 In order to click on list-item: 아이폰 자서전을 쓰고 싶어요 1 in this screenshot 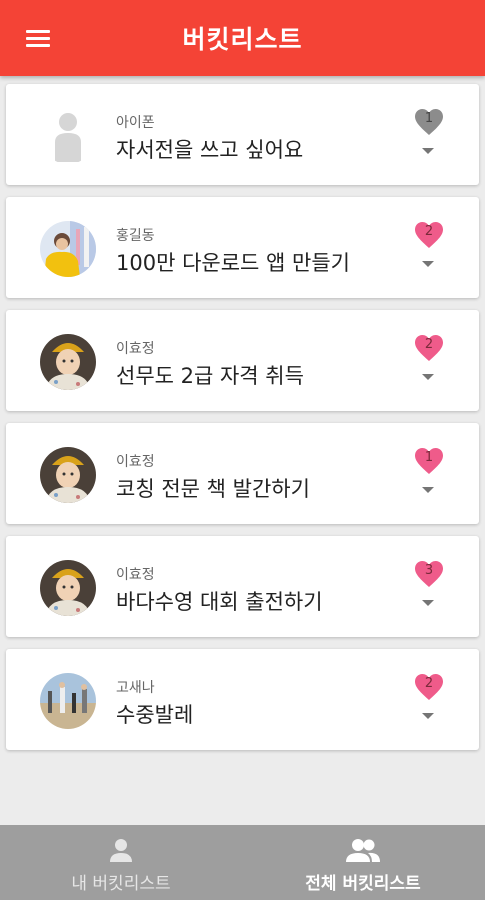, I will do `click(242, 134)`.